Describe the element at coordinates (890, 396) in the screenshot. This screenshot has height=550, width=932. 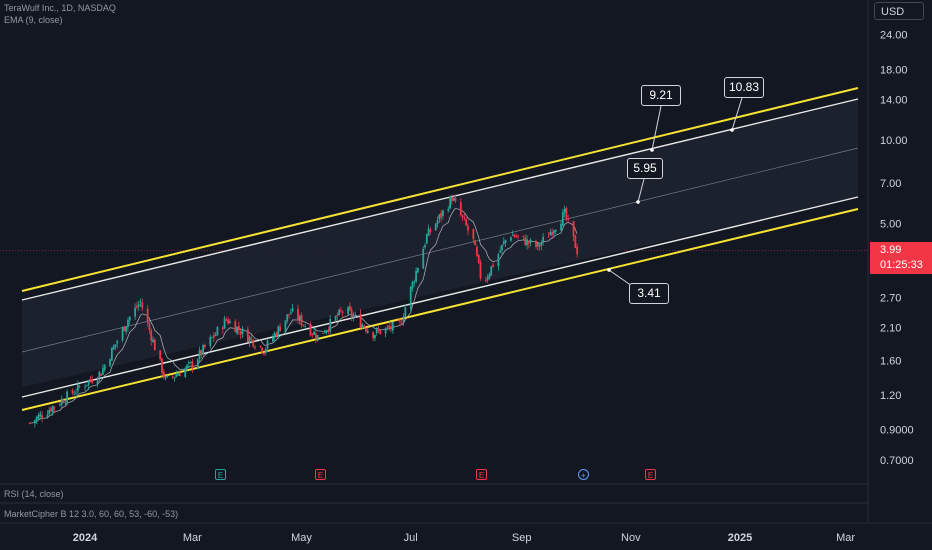
I see `price-tick-label: 1.20` at that location.